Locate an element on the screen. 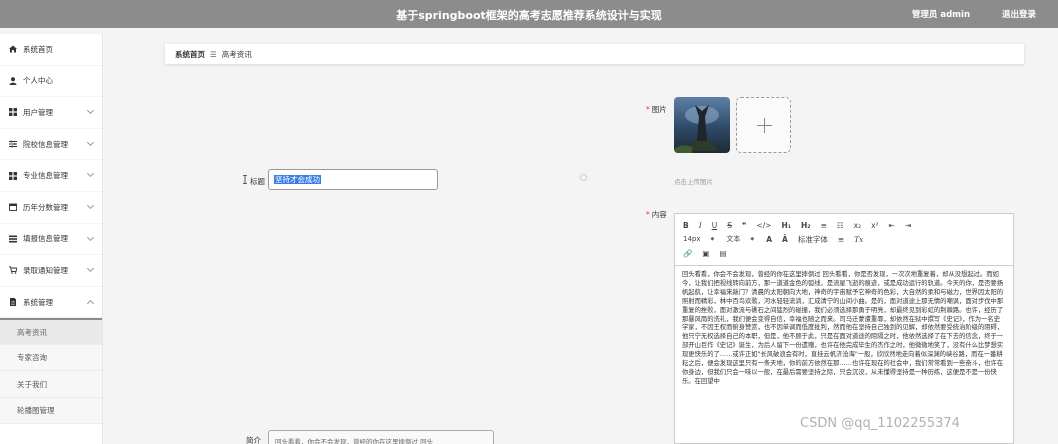 This screenshot has width=1058, height=444. title-label: 标题 is located at coordinates (257, 181).